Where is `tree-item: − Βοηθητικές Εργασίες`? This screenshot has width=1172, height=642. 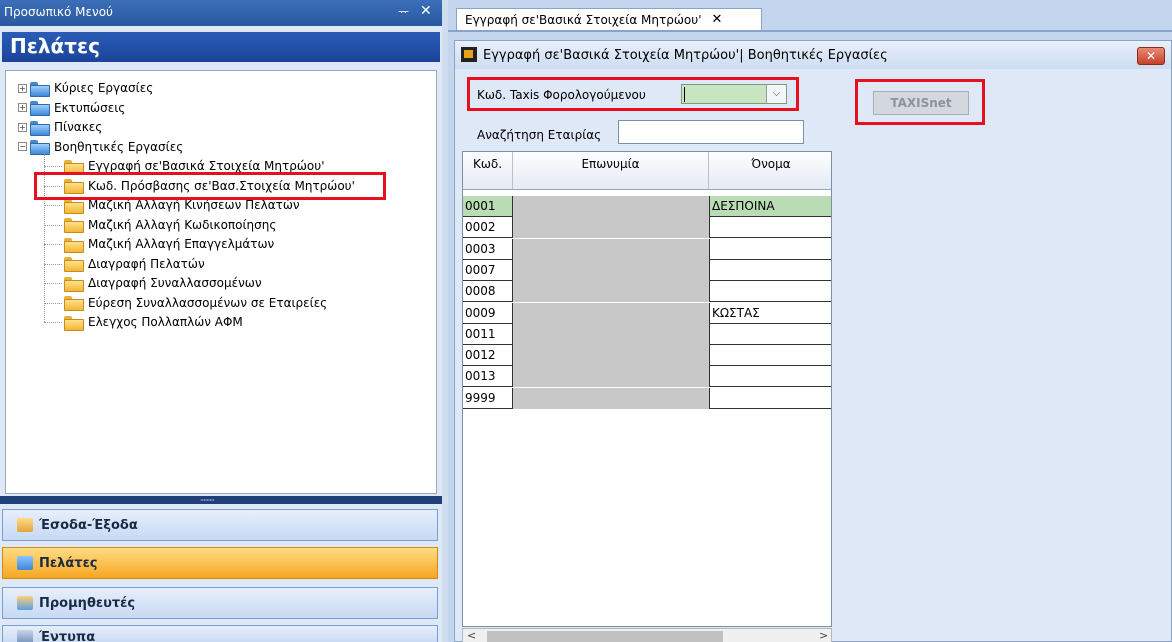
tree-item: − Βοηθητικές Εργασίες is located at coordinates (100, 147).